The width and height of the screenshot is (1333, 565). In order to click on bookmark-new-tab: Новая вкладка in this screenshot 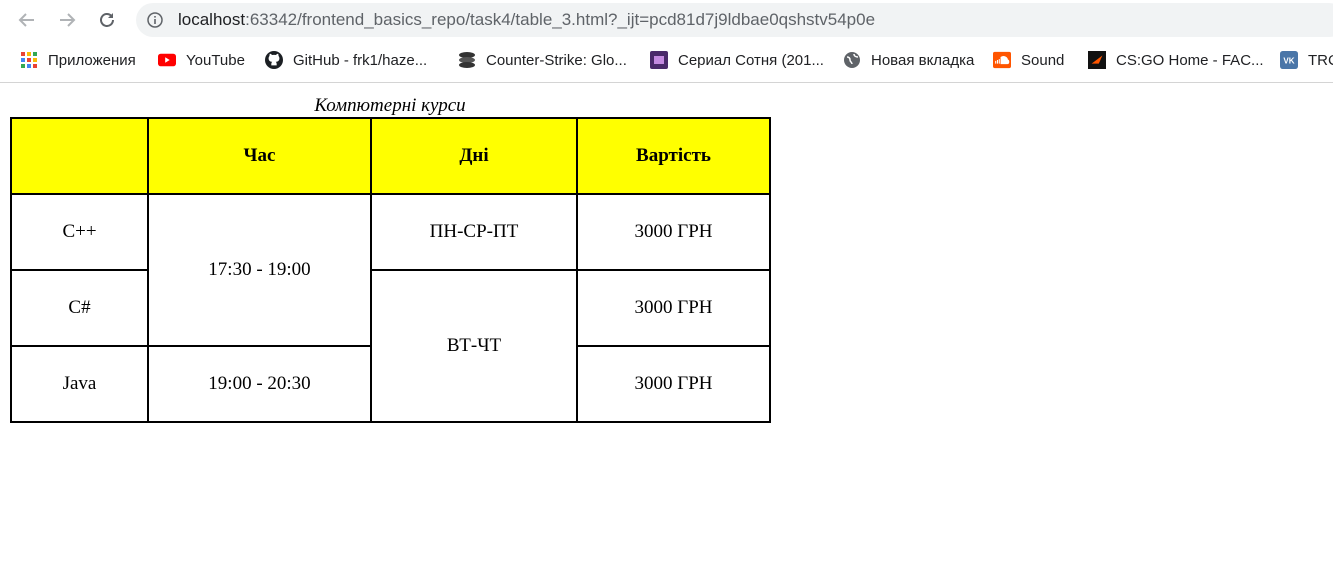, I will do `click(908, 60)`.